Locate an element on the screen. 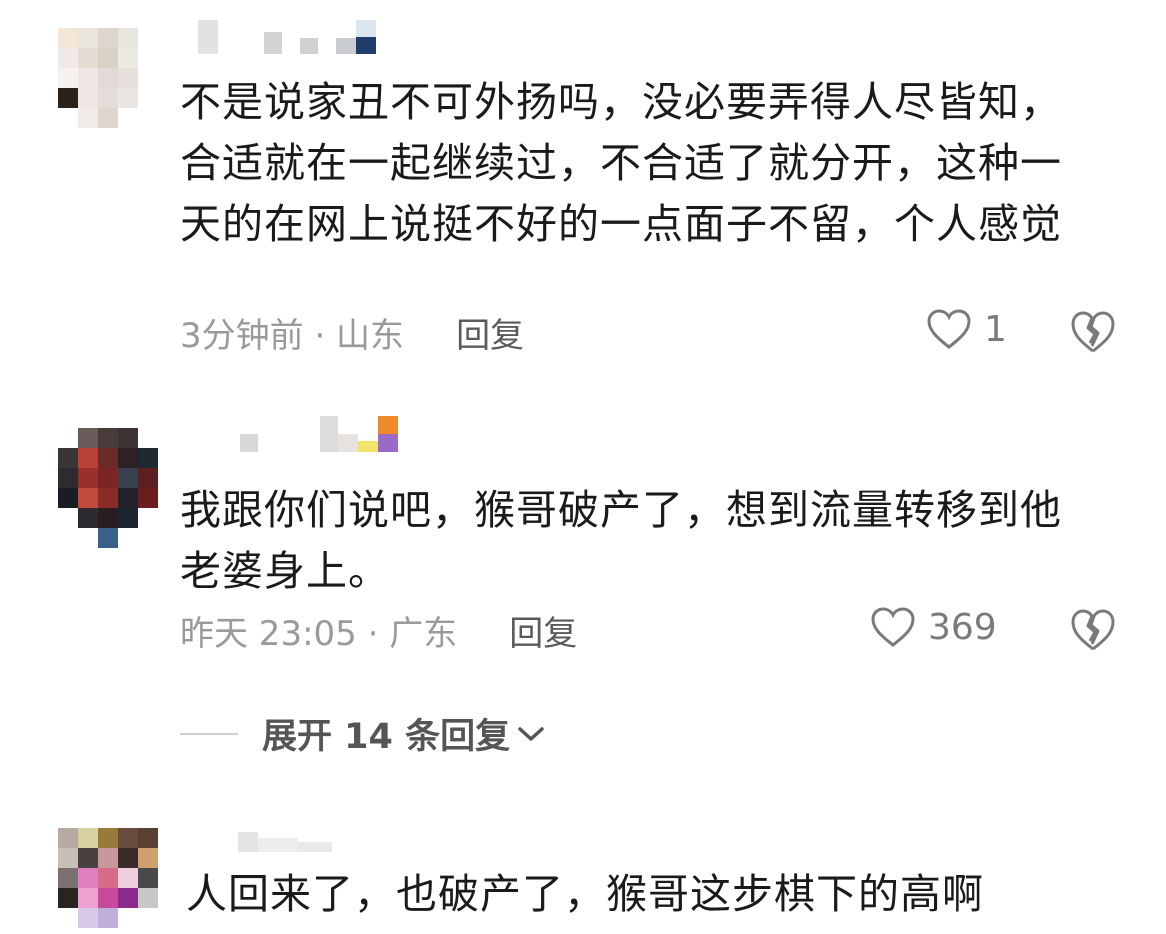 This screenshot has height=934, width=1166. comment-meta: 3分钟前 · 山东 回复 is located at coordinates (352, 332).